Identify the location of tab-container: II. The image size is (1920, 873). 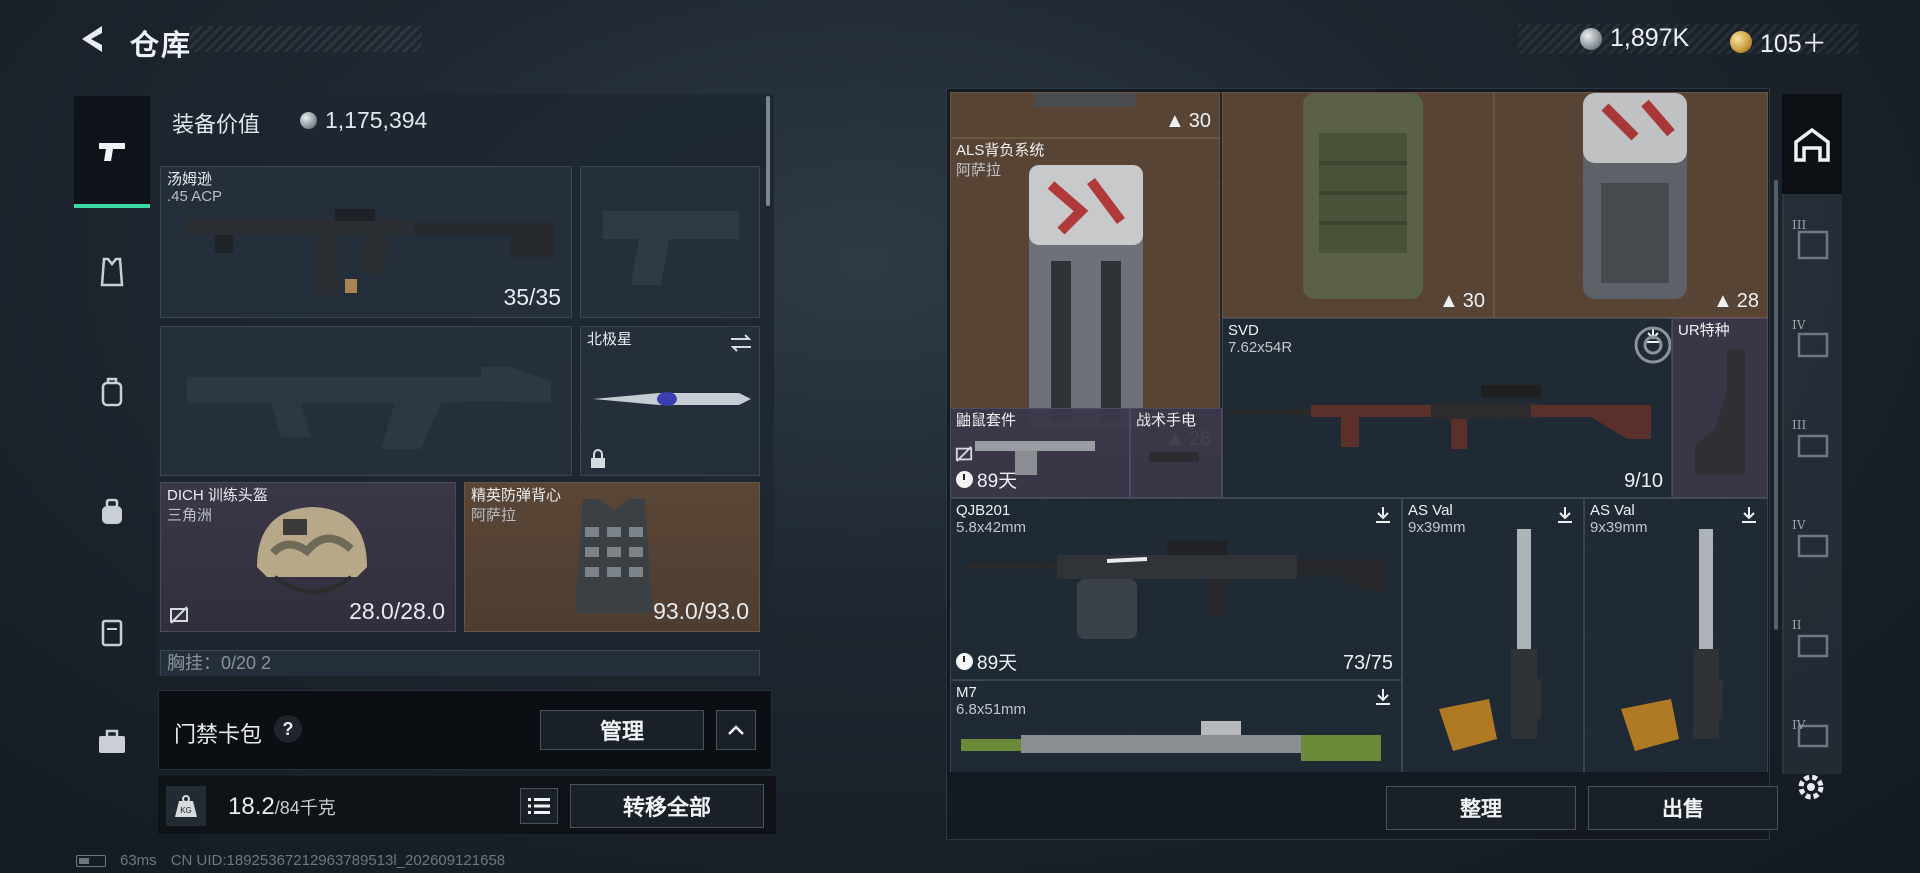
(1812, 644).